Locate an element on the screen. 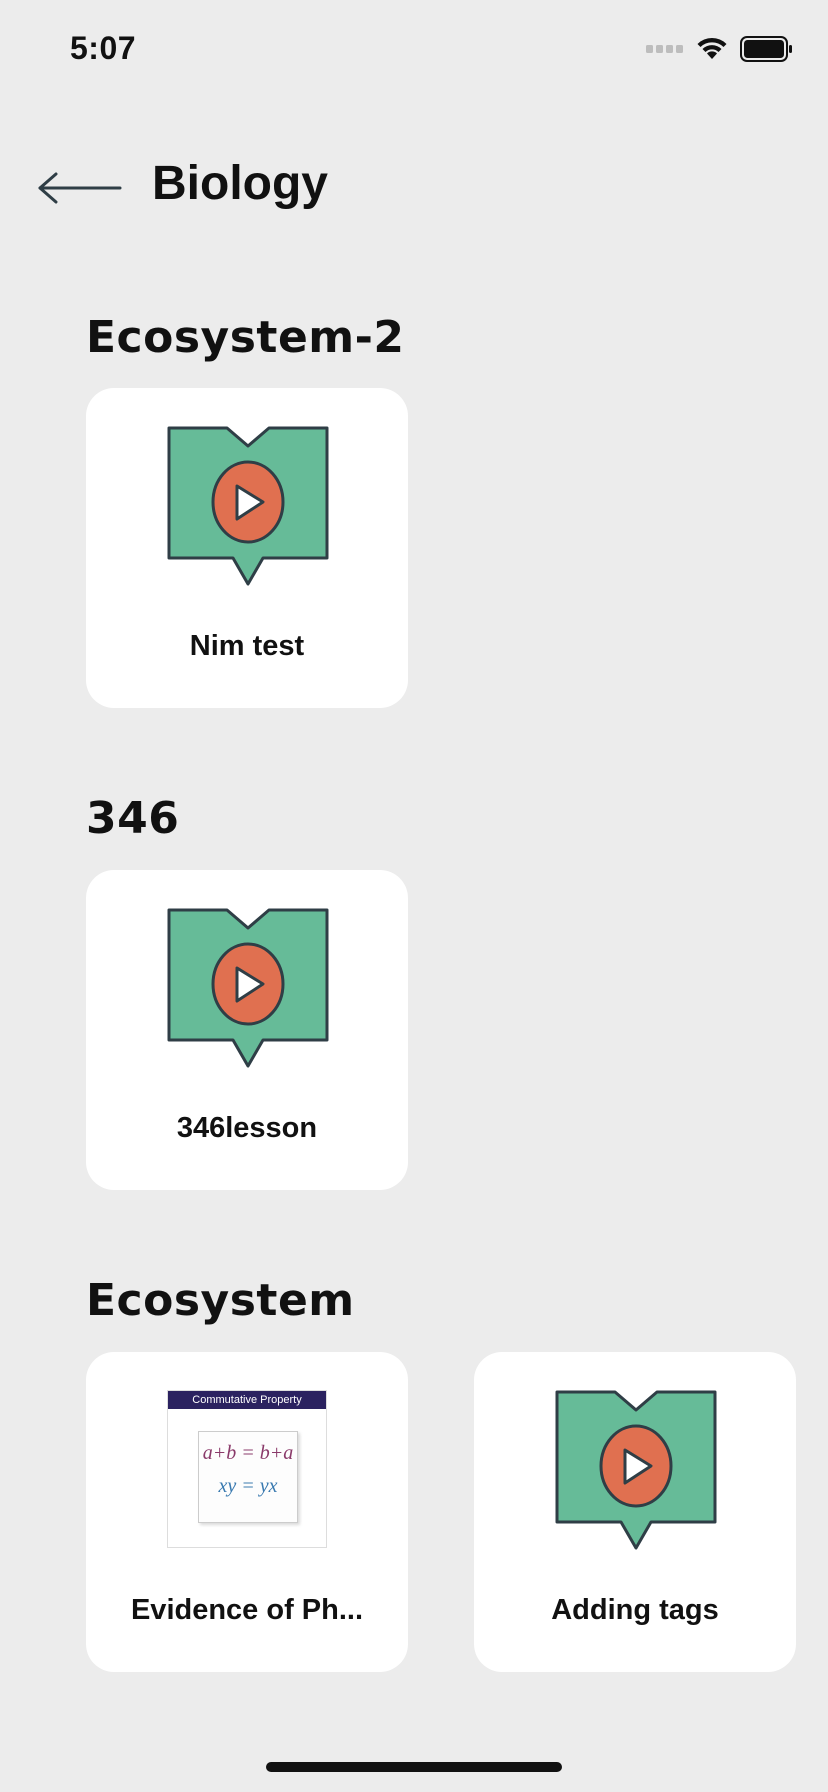 This screenshot has height=1792, width=828. thumbnail-banner: Commutative Property is located at coordinates (247, 1400).